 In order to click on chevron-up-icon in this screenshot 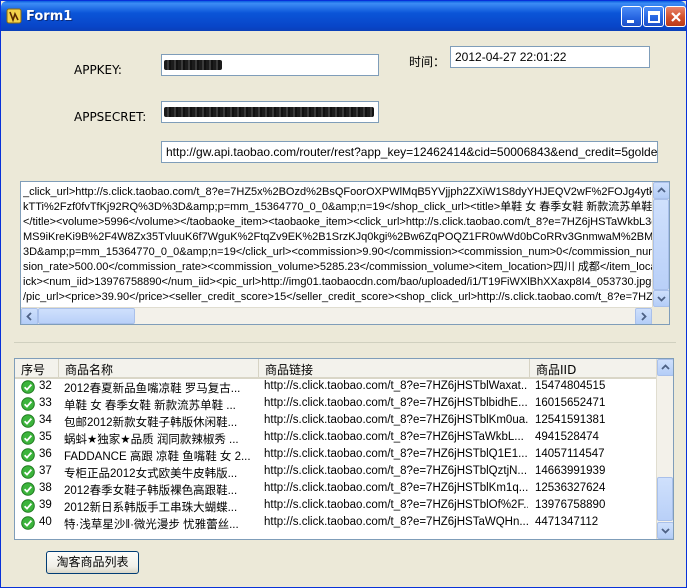, I will do `click(665, 367)`.